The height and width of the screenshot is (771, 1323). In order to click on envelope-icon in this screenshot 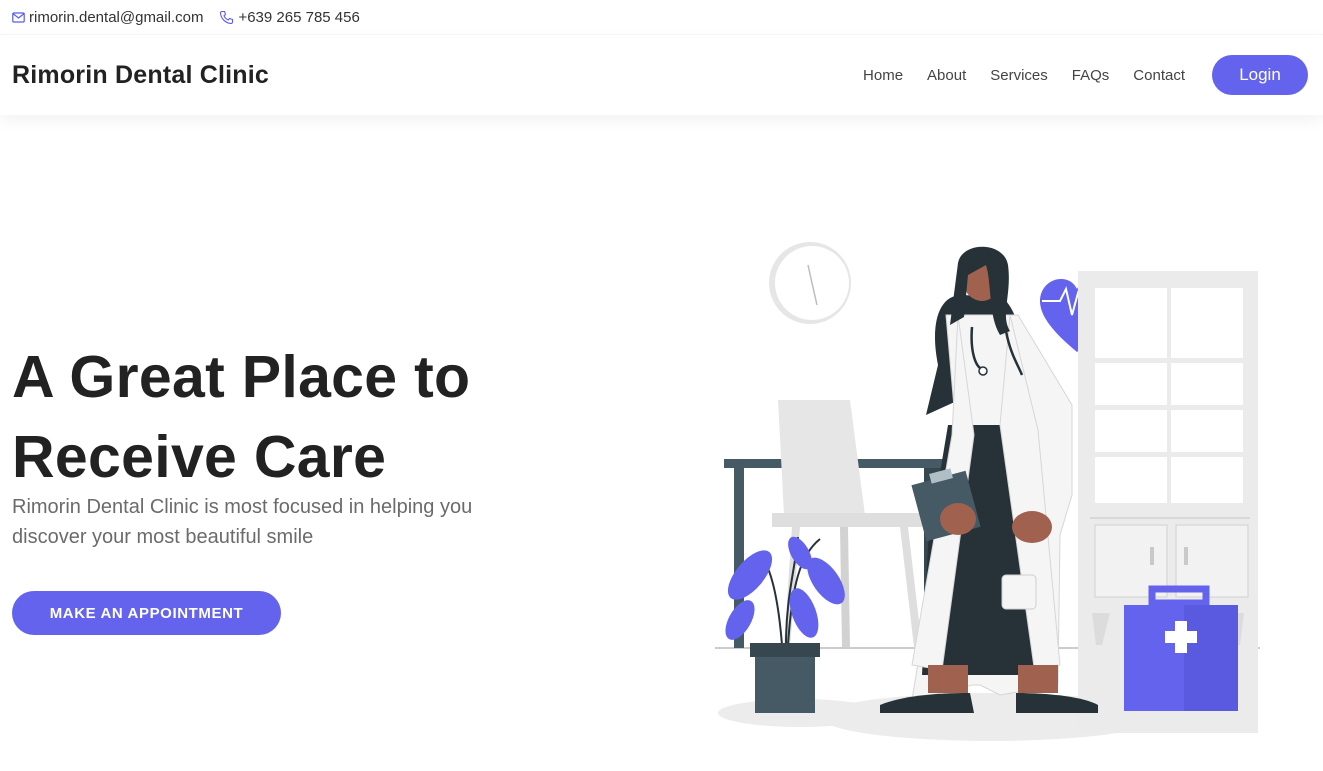, I will do `click(18, 17)`.